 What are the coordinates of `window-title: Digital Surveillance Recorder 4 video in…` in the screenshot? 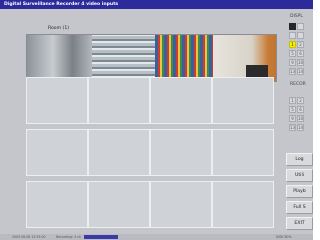 It's located at (61, 4).